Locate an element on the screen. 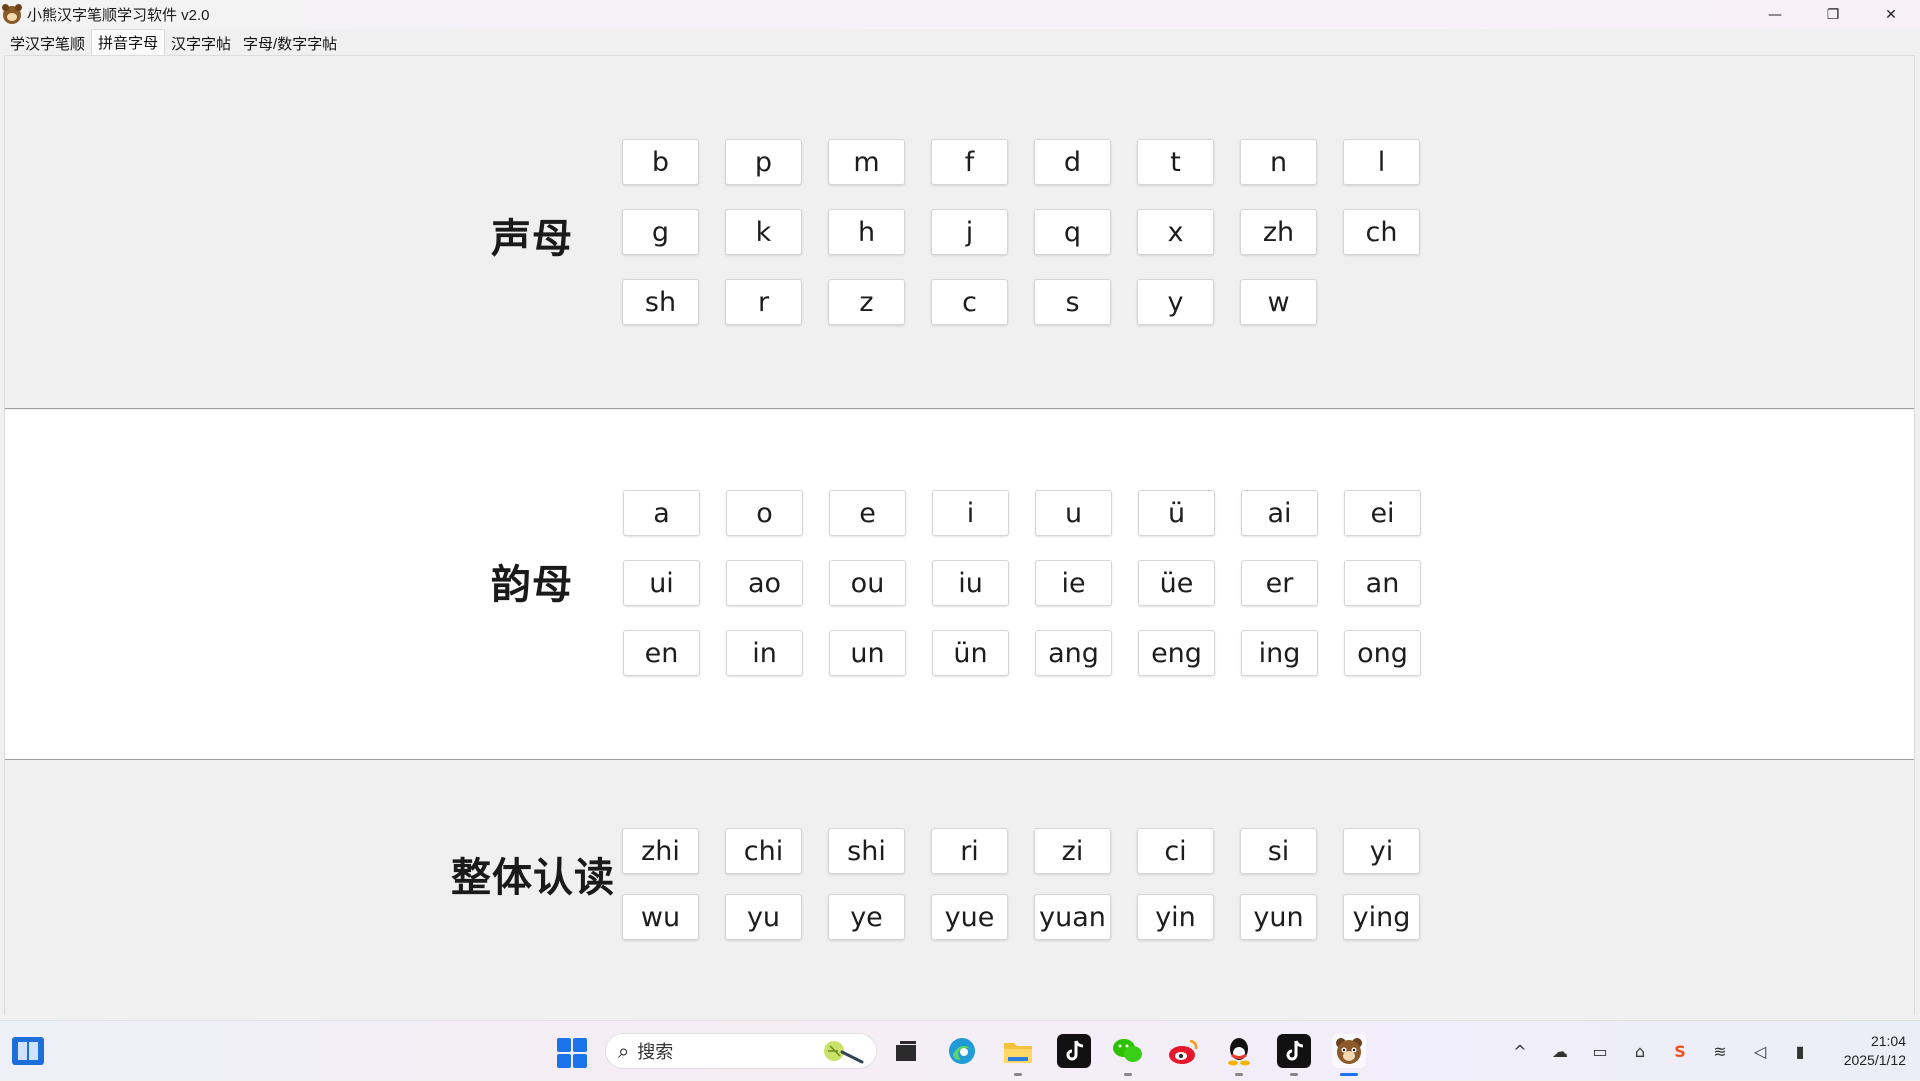  pinyin-key-finals: er is located at coordinates (1279, 583).